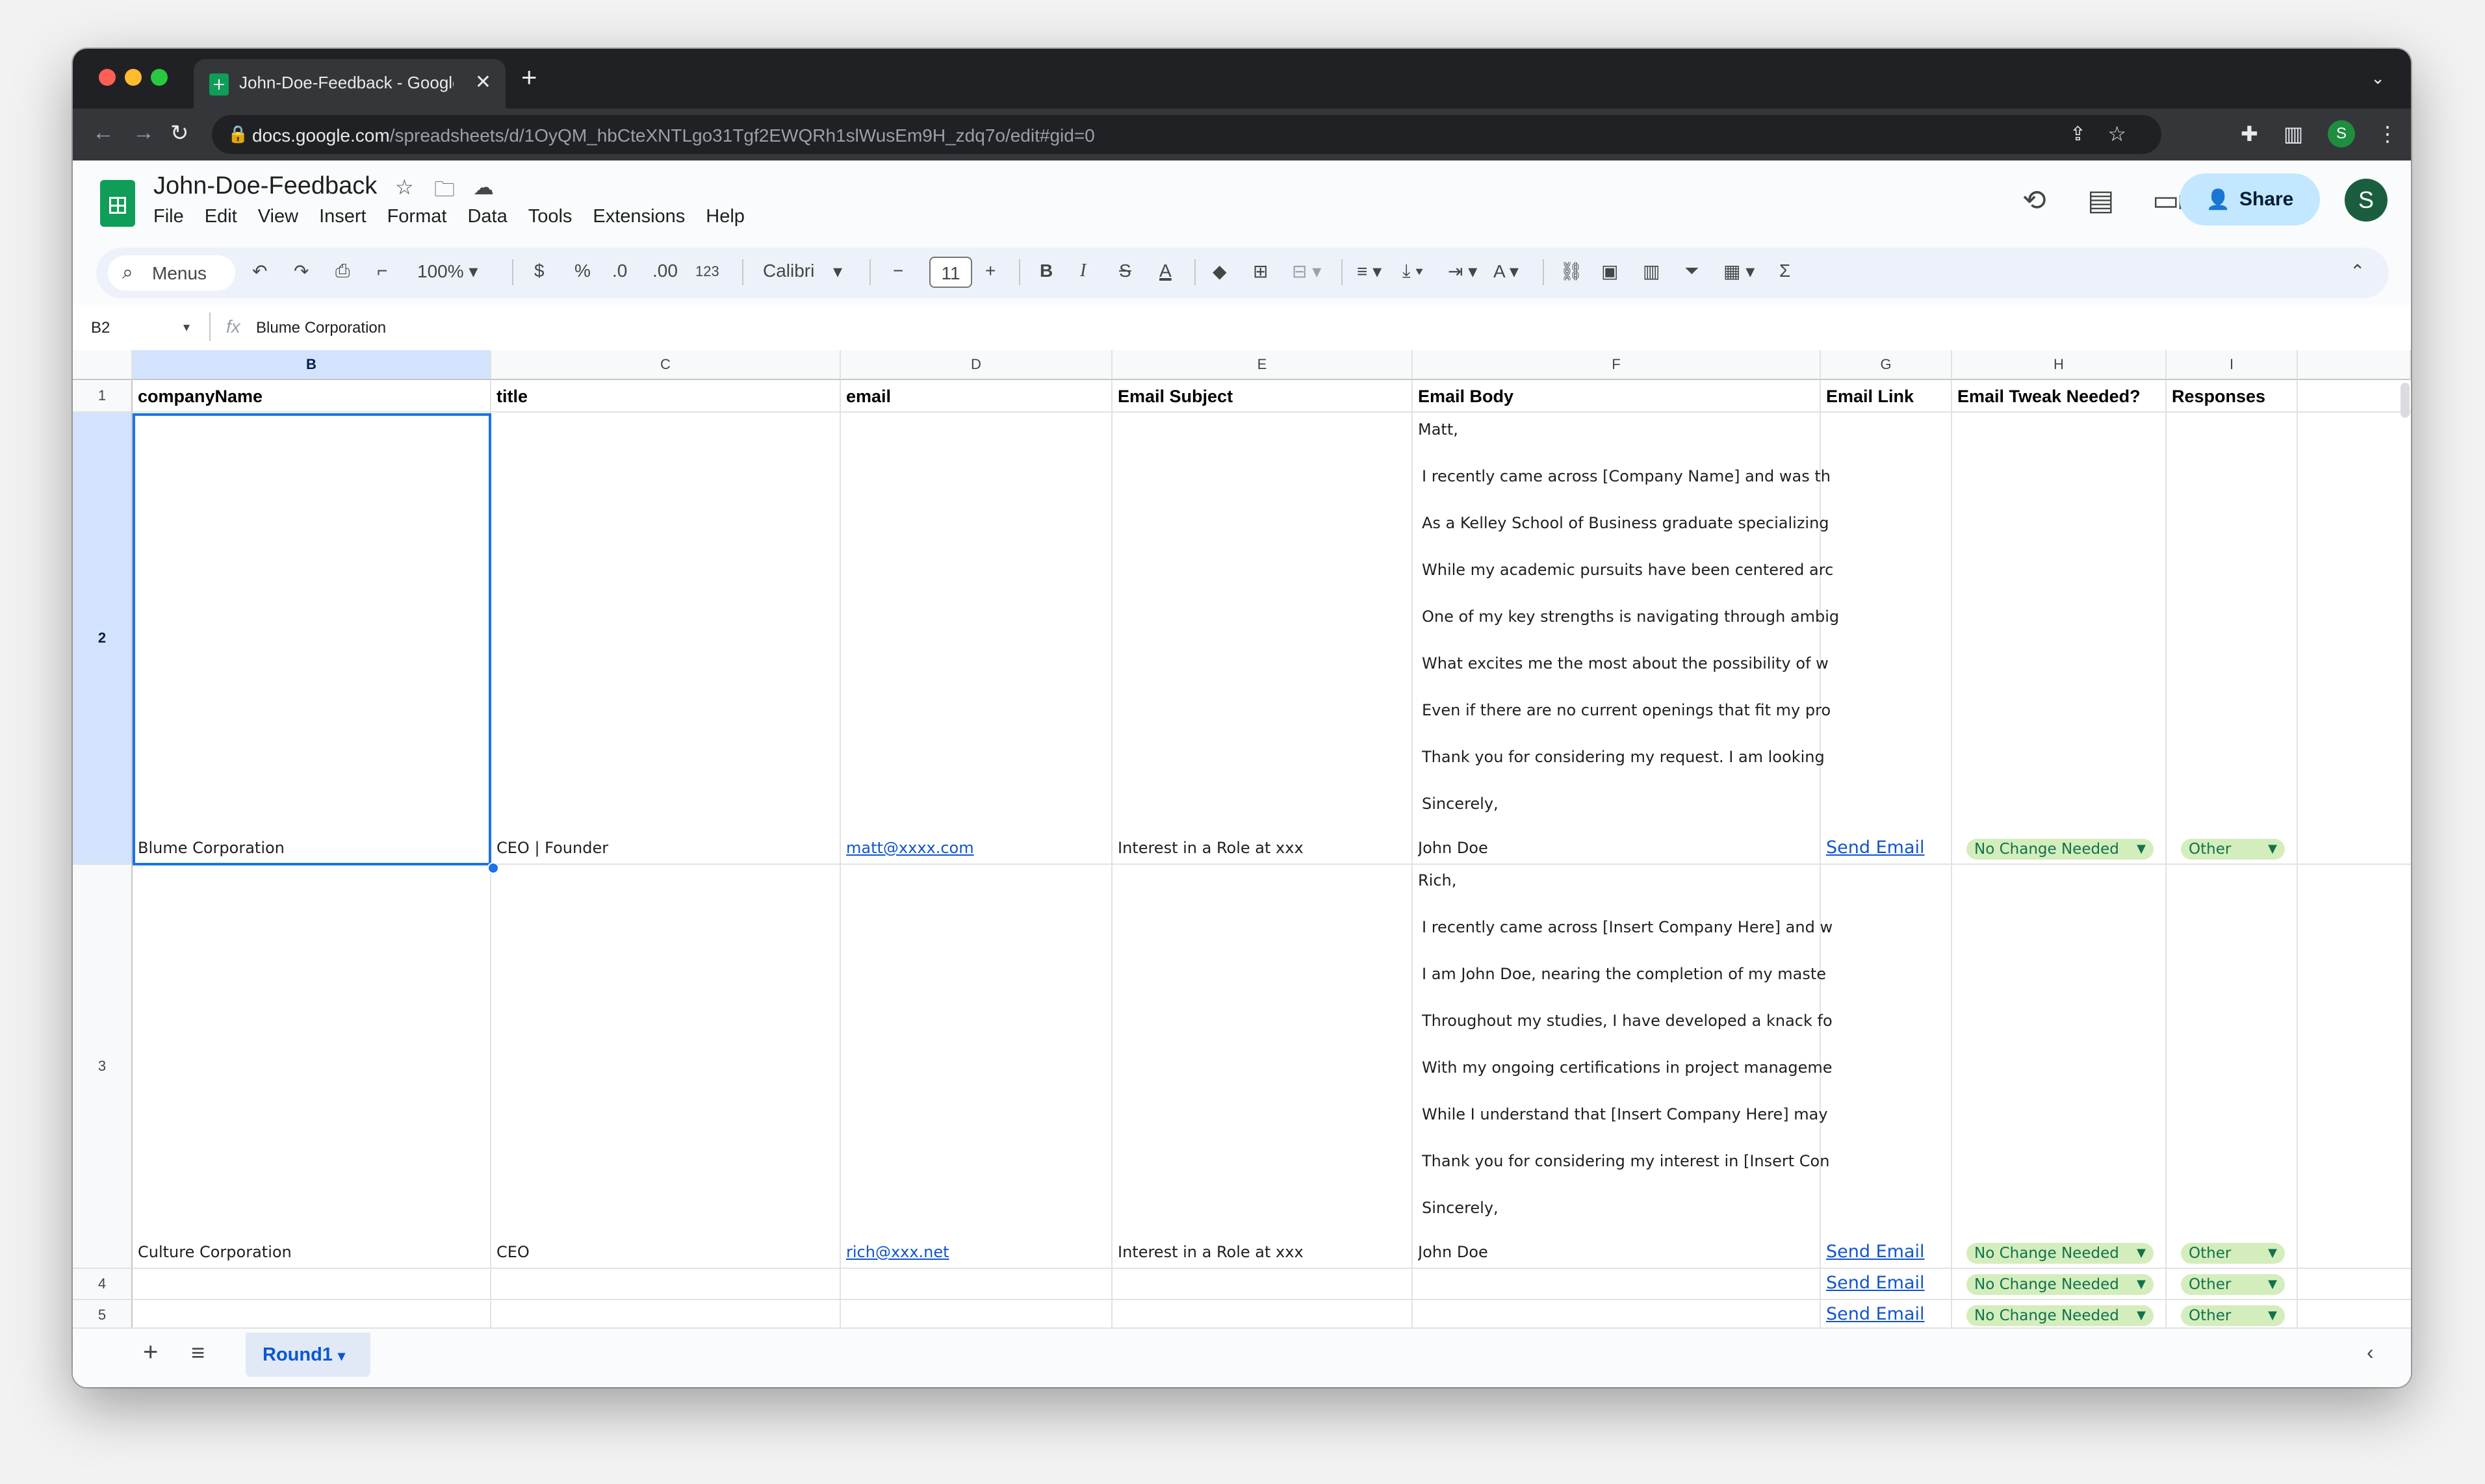 This screenshot has height=1484, width=2485. What do you see at coordinates (404, 187) in the screenshot?
I see `star-icon: ☆` at bounding box center [404, 187].